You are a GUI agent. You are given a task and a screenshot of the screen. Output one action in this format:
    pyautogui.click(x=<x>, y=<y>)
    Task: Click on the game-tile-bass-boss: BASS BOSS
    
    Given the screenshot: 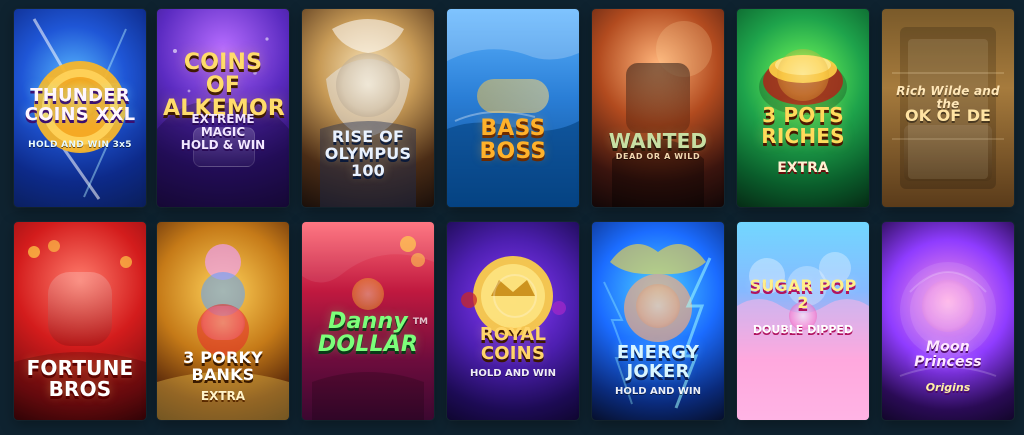 What is the action you would take?
    pyautogui.click(x=513, y=108)
    